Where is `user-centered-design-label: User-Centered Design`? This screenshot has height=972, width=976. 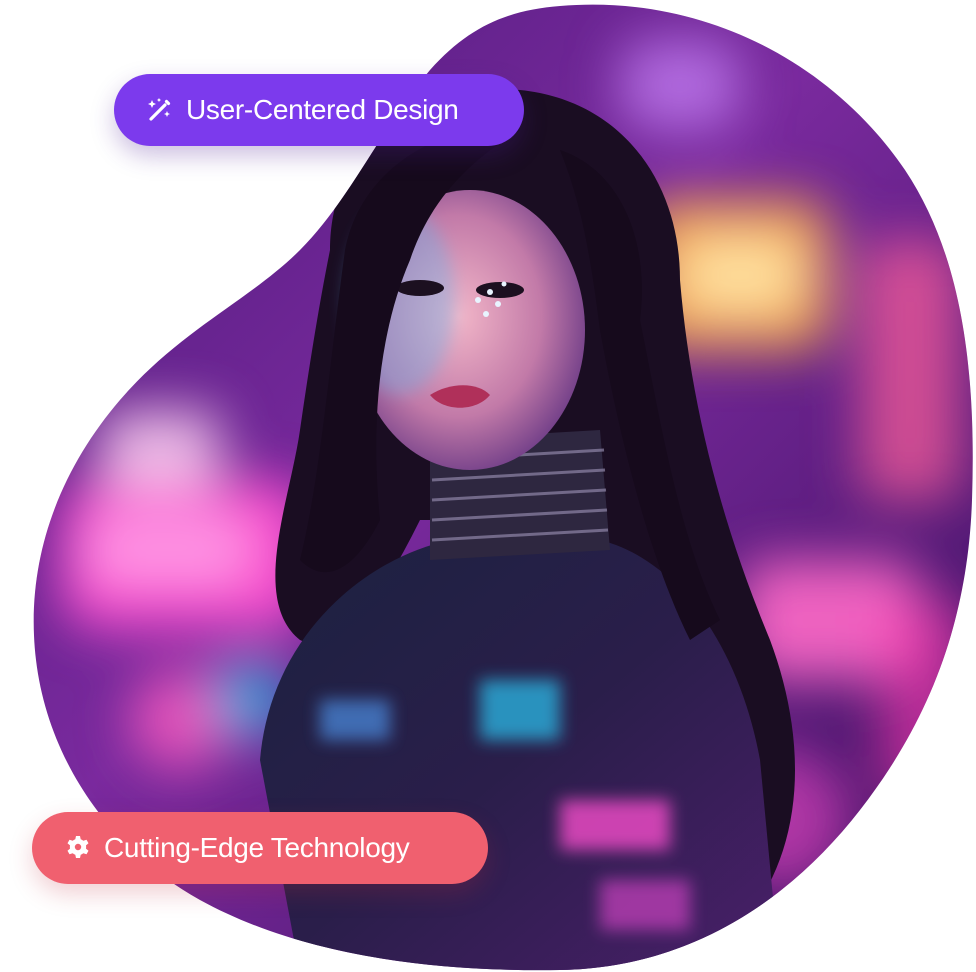 user-centered-design-label: User-Centered Design is located at coordinates (322, 109).